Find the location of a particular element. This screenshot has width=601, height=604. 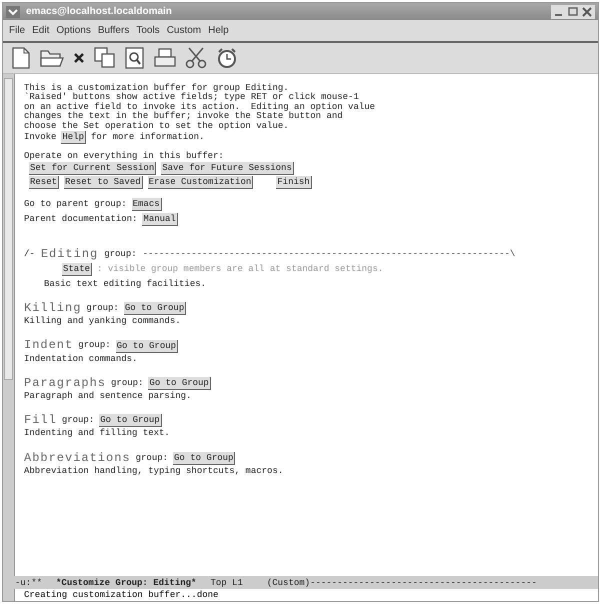

text-line: Basic text editing facilities. is located at coordinates (125, 285).